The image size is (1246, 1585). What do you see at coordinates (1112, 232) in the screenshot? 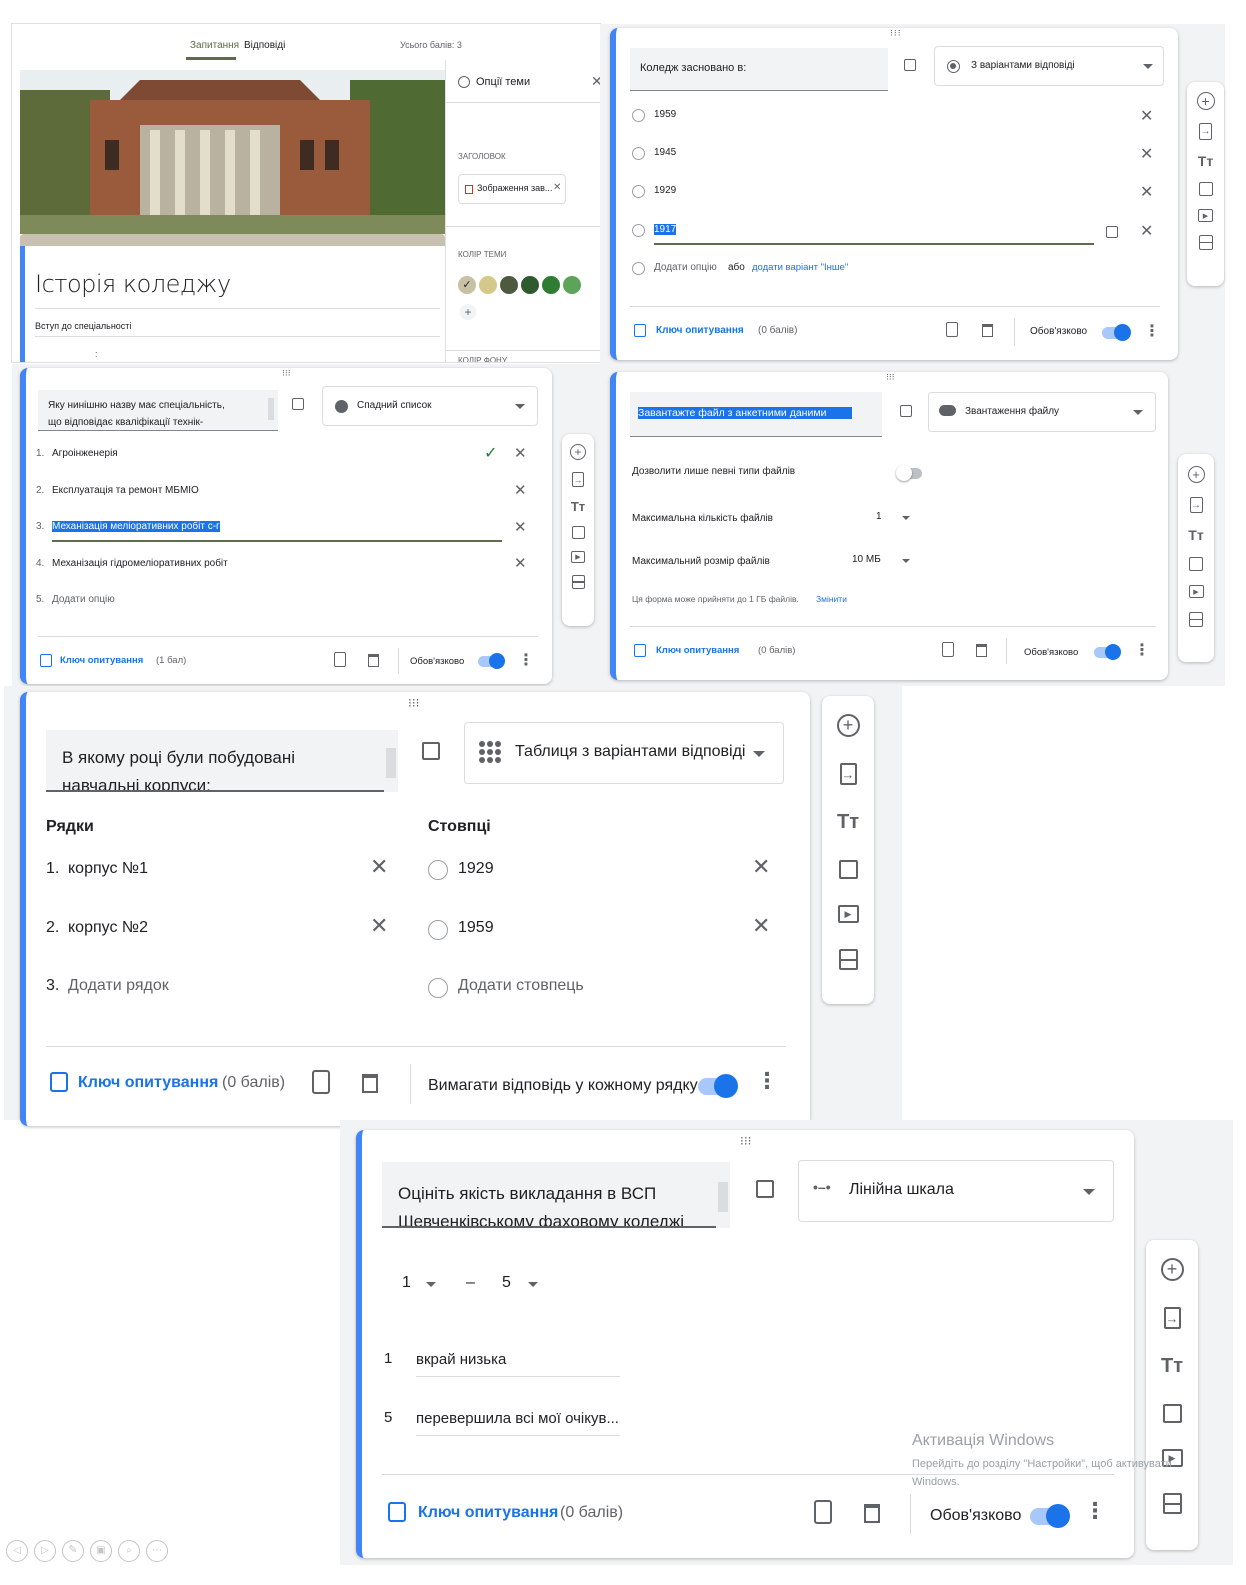
I see `option-image-icon` at bounding box center [1112, 232].